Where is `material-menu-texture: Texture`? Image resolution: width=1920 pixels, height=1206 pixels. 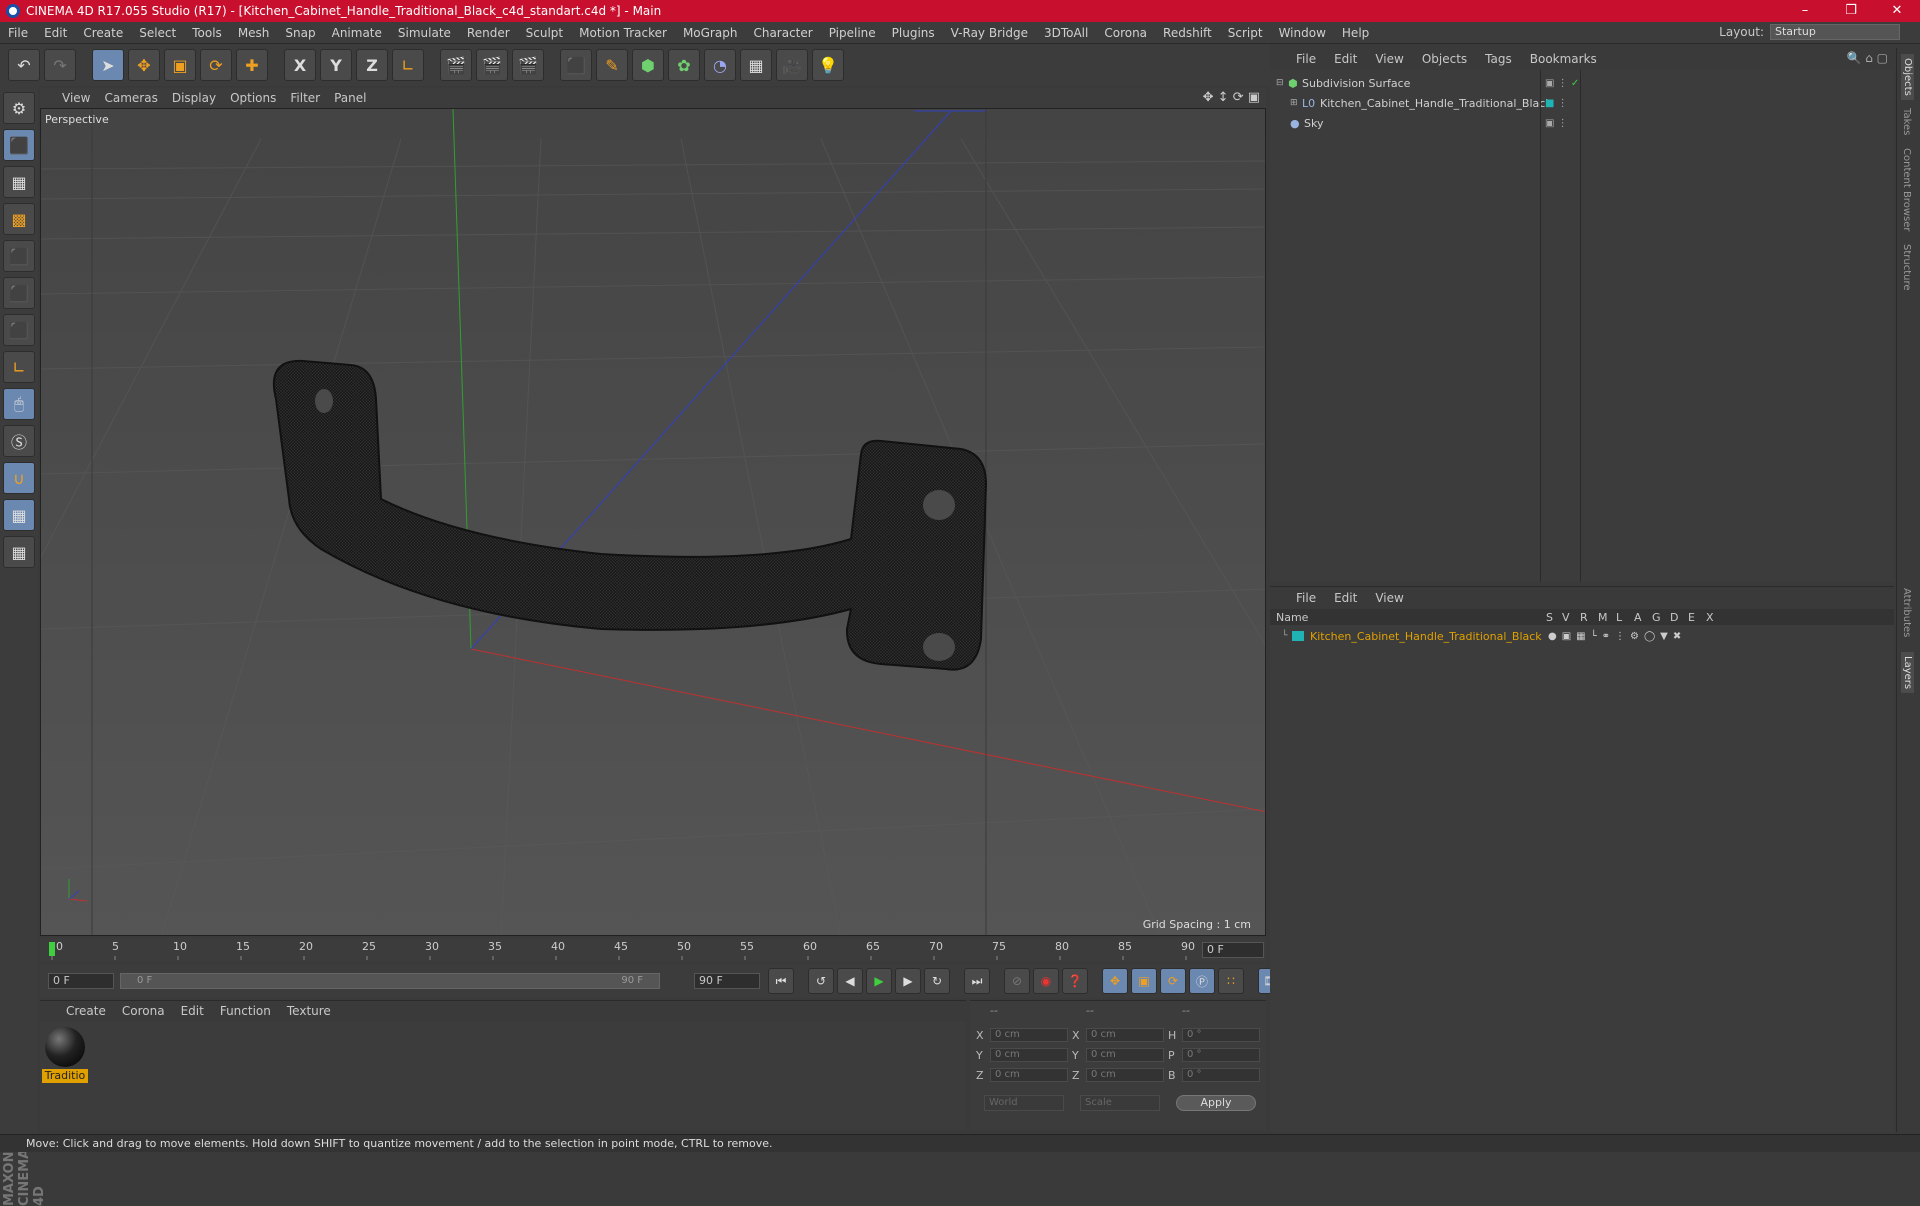
material-menu-texture: Texture is located at coordinates (309, 1011).